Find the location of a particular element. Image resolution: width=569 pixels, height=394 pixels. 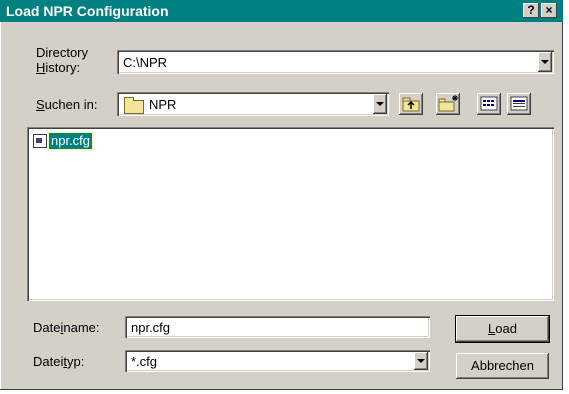

directory-history-label: Directory History: is located at coordinates (62, 60).